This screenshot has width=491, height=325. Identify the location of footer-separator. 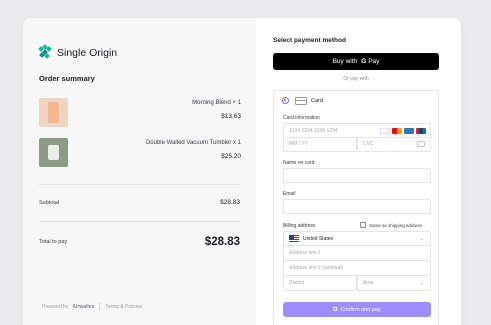
(100, 307).